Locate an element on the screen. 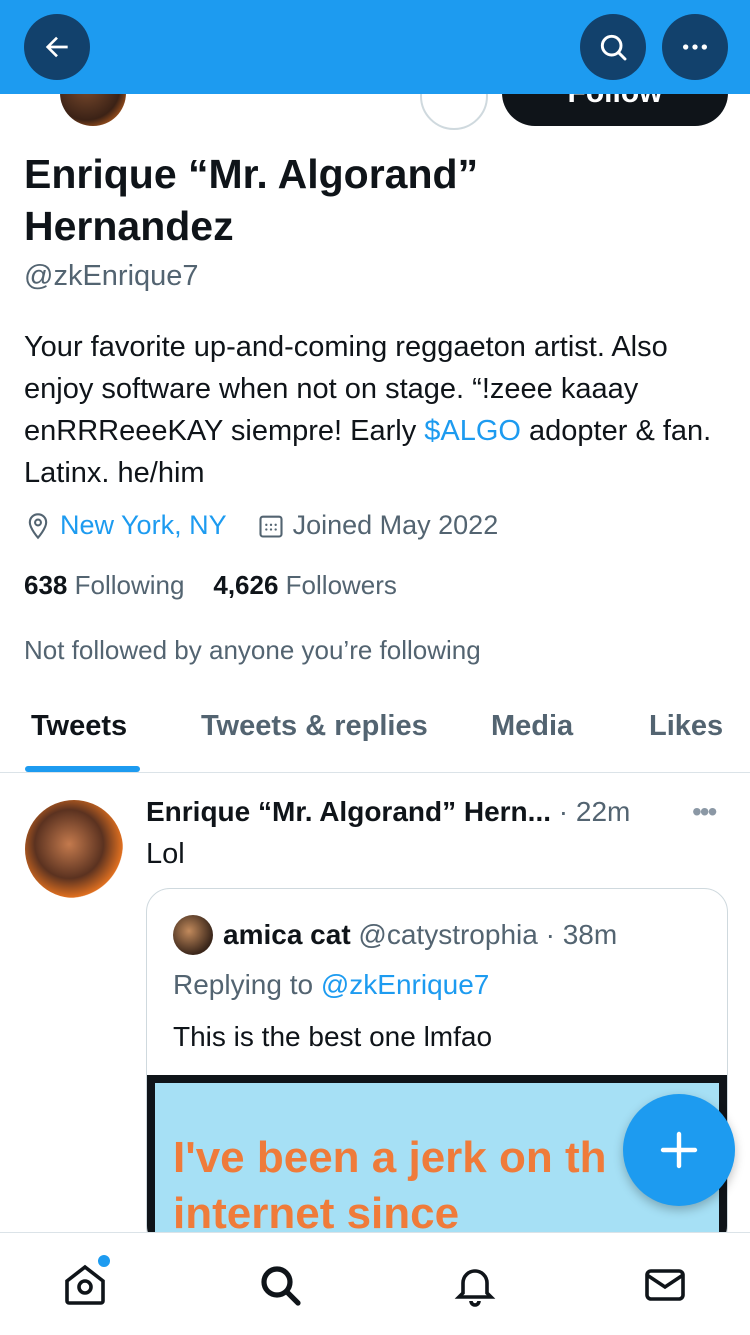  profile-tabs: Tweets Tweets & replies Media Likes is located at coordinates (375, 736).